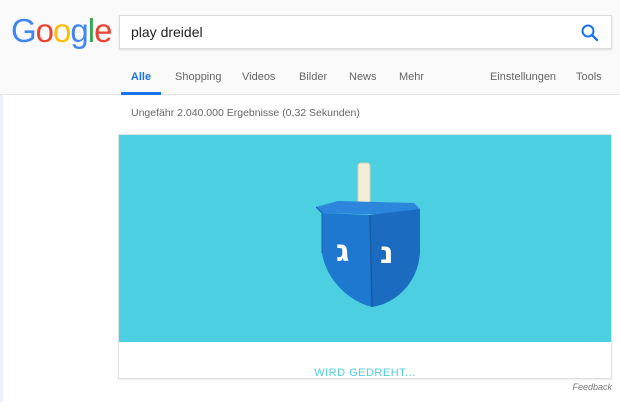 The width and height of the screenshot is (620, 402). Describe the element at coordinates (141, 79) in the screenshot. I see `tab-all: Alle` at that location.